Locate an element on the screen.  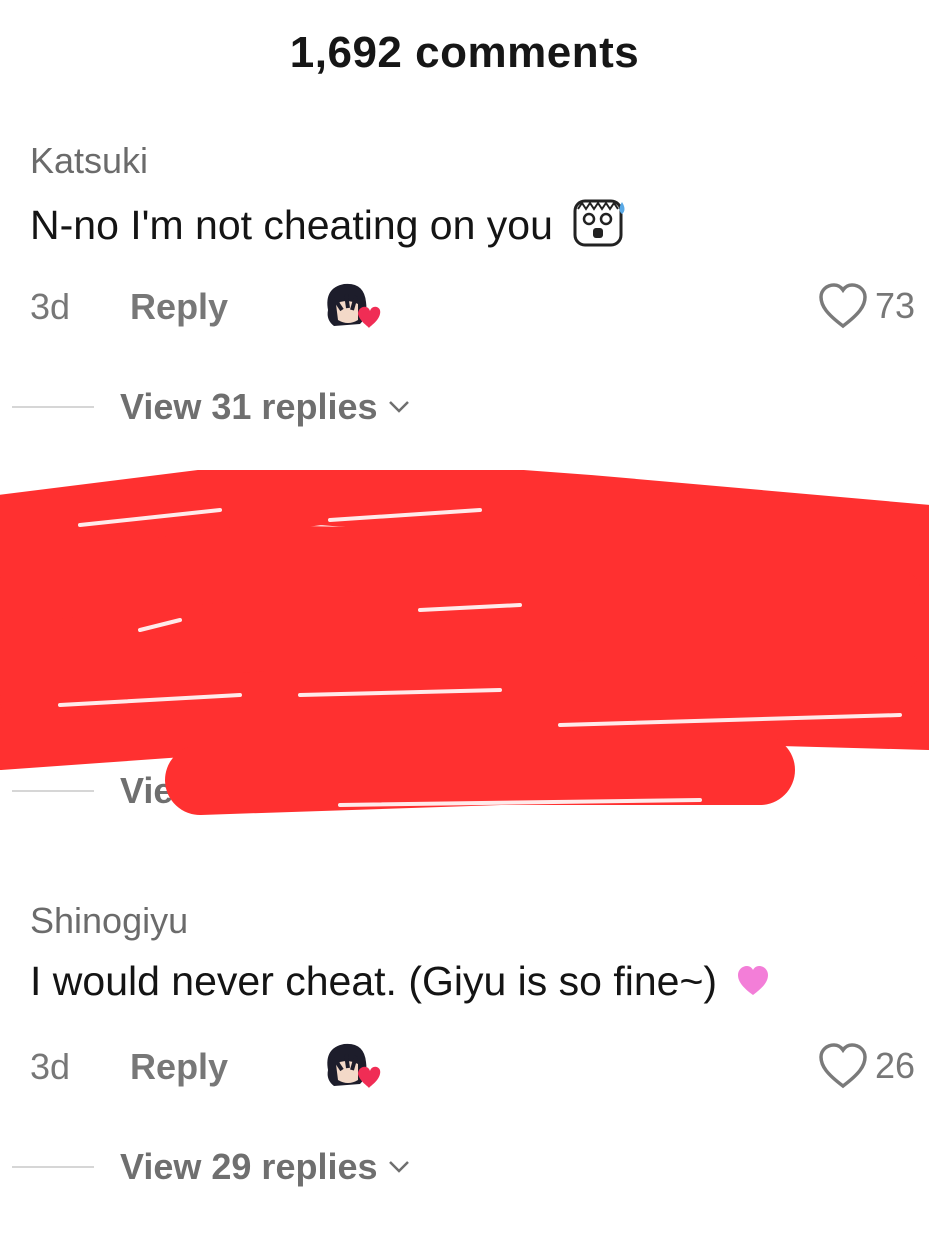
view-replies-button: View 29 replies is located at coordinates (205, 1167).